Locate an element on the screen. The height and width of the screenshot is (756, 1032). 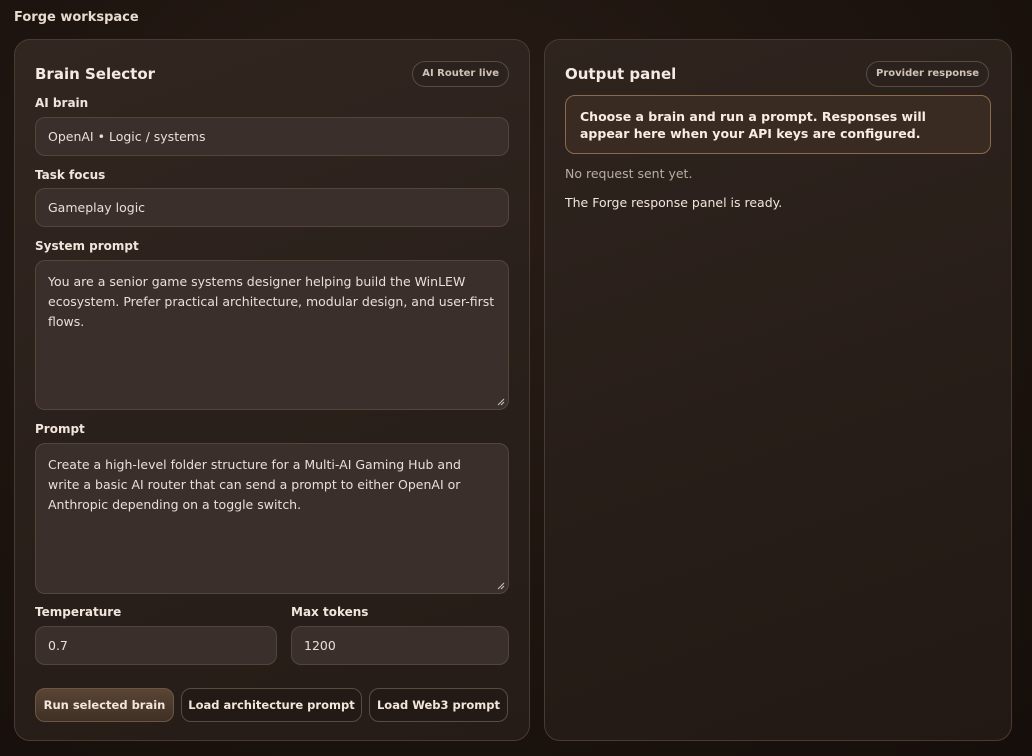
temperature-value: 0.7 is located at coordinates (58, 645).